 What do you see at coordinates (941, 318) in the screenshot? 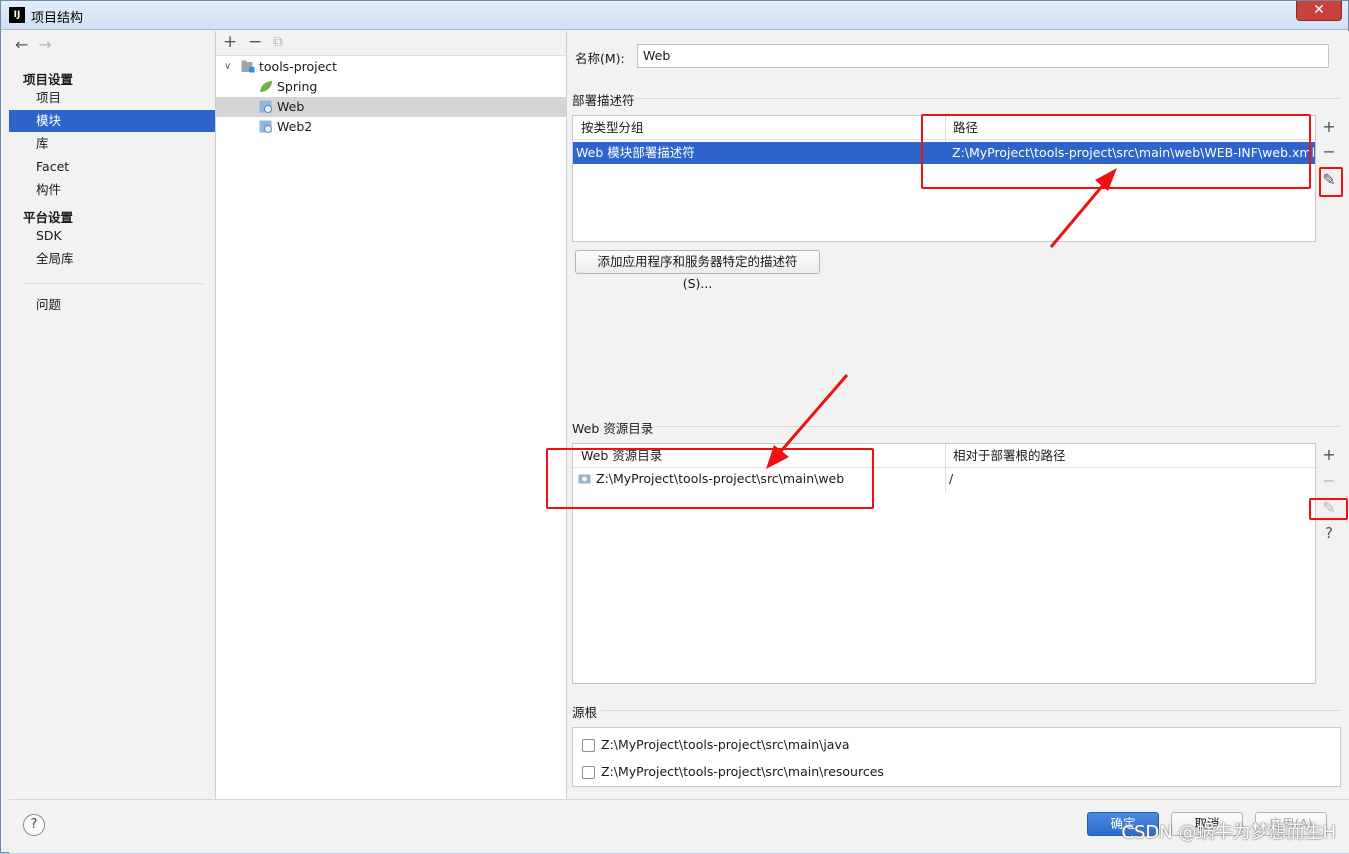
I see `annotation-arrows` at bounding box center [941, 318].